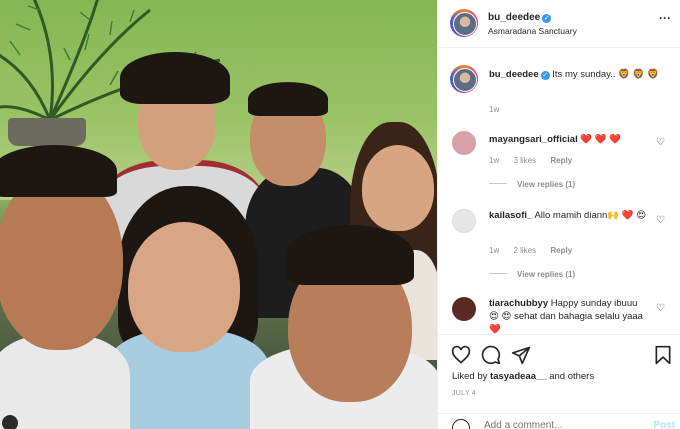  I want to click on caption-emoji: 🦁 🦁 🦁, so click(638, 74).